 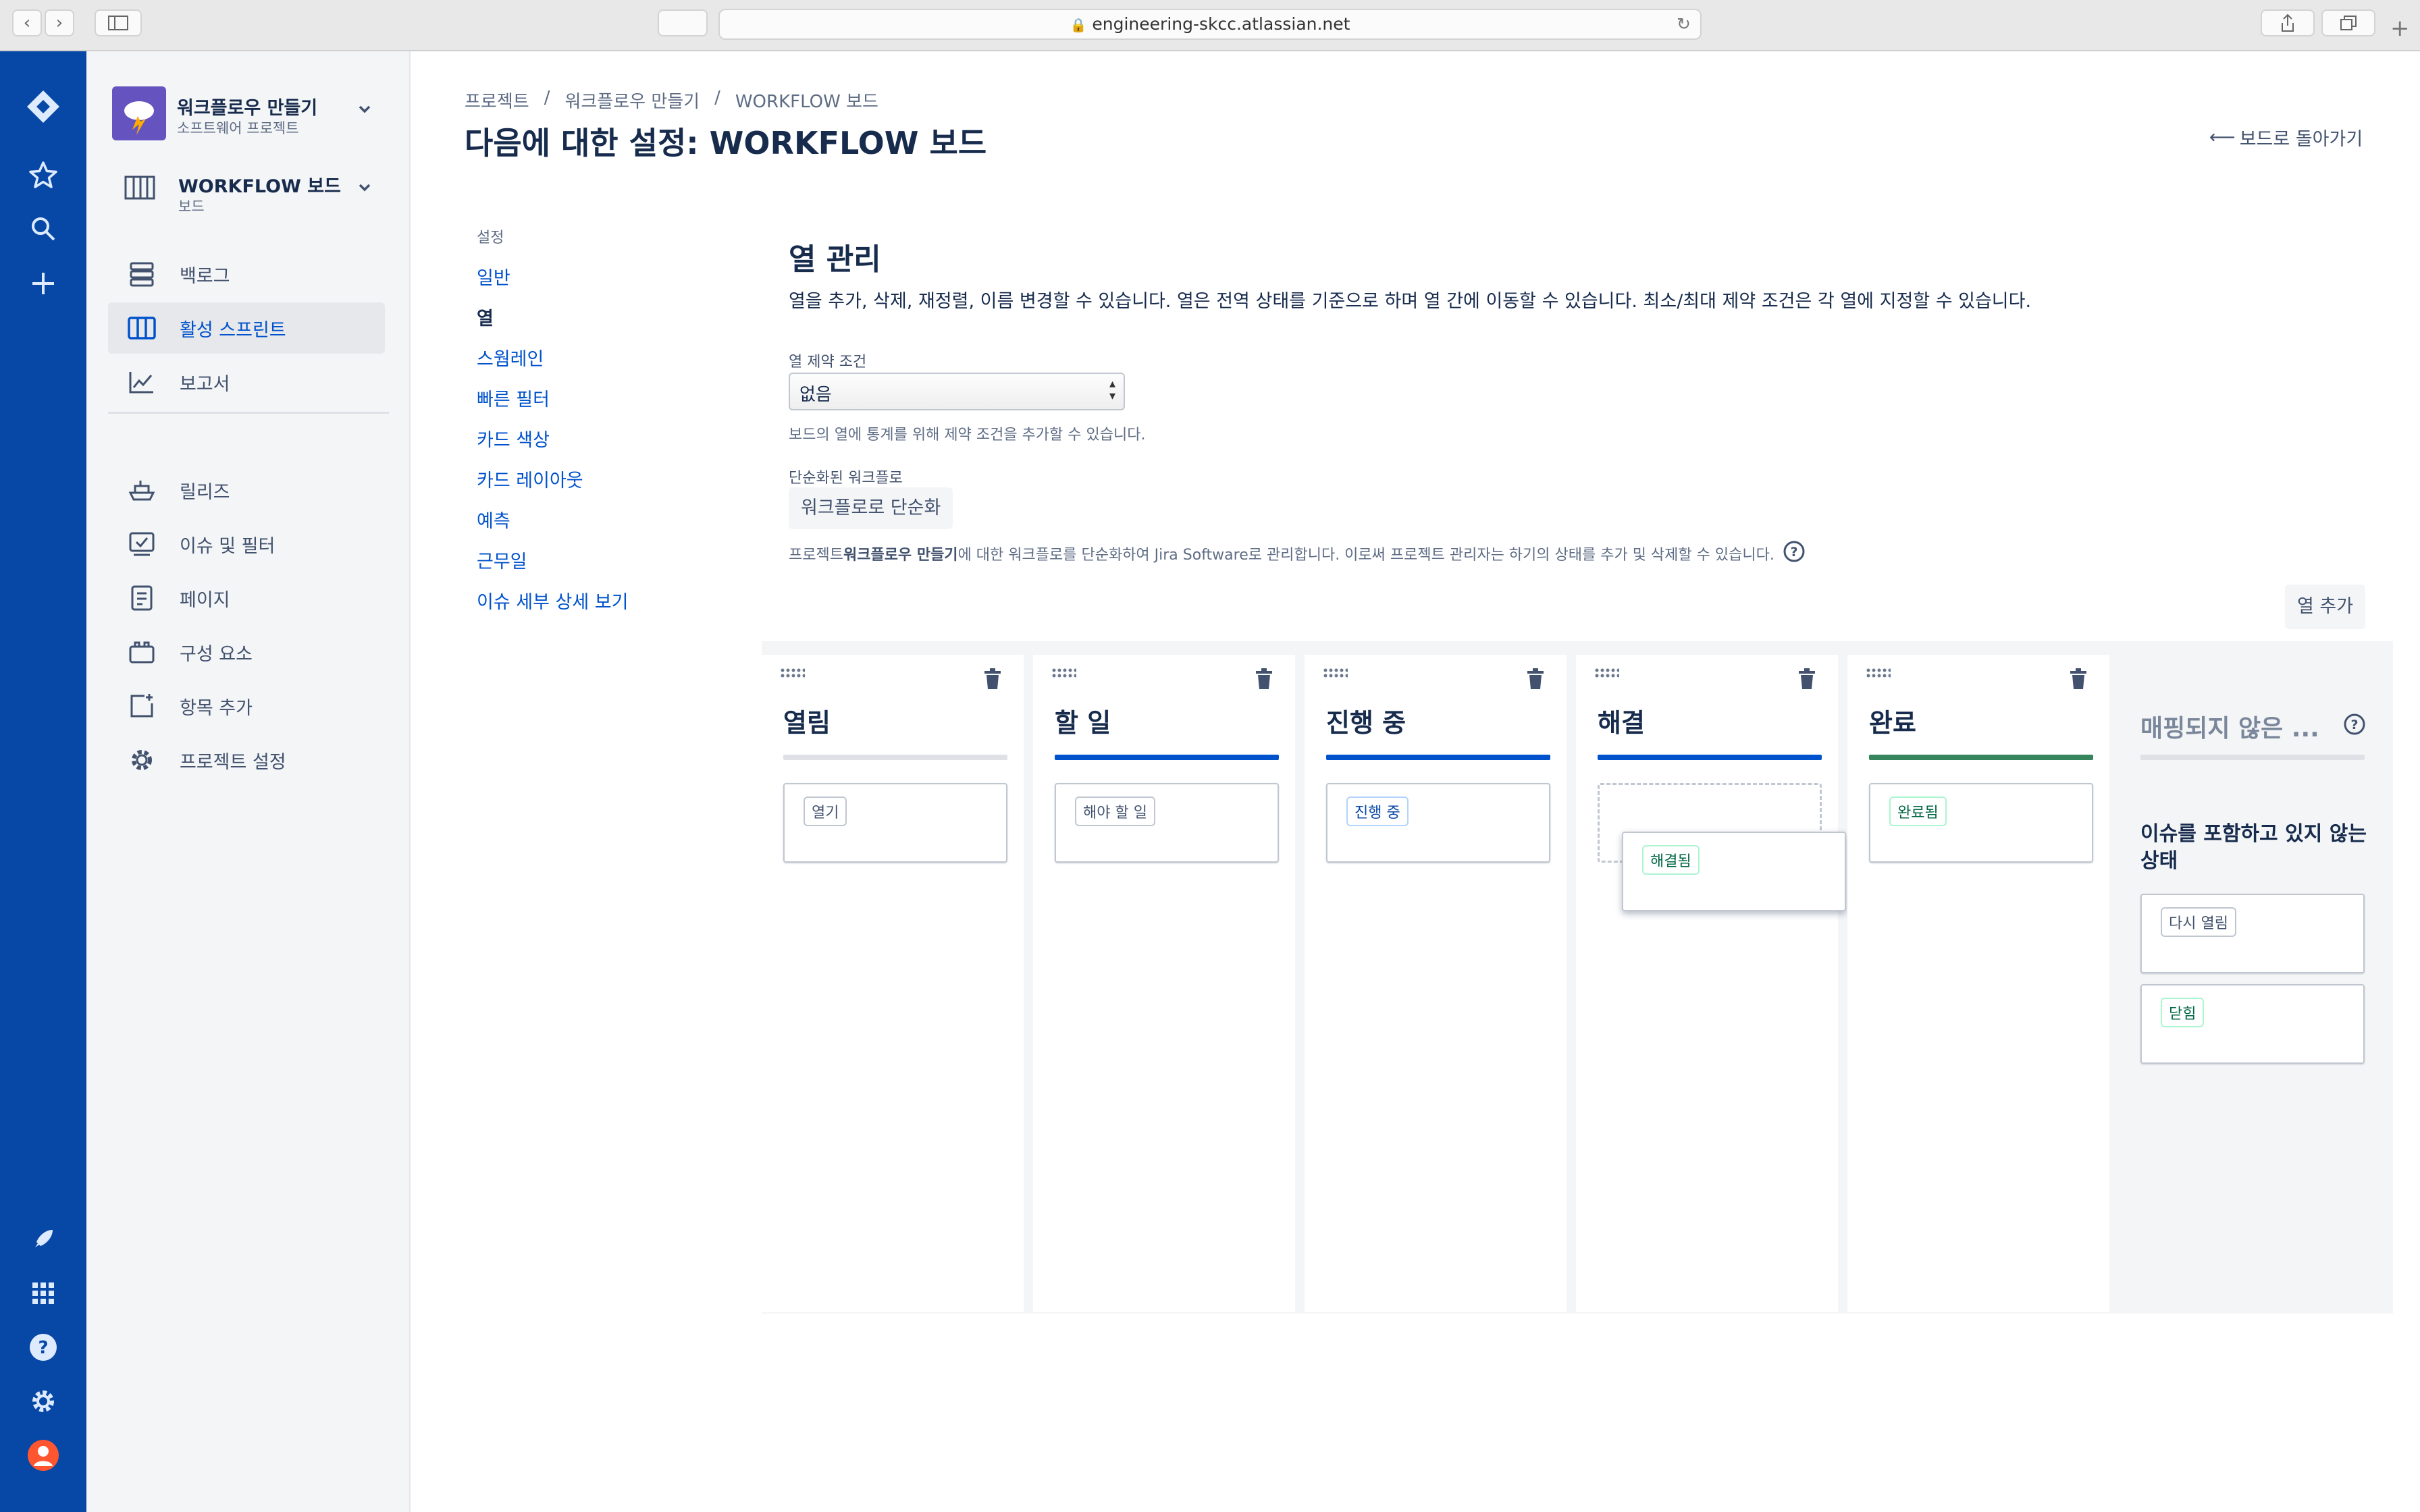 What do you see at coordinates (43, 283) in the screenshot?
I see `create-icon` at bounding box center [43, 283].